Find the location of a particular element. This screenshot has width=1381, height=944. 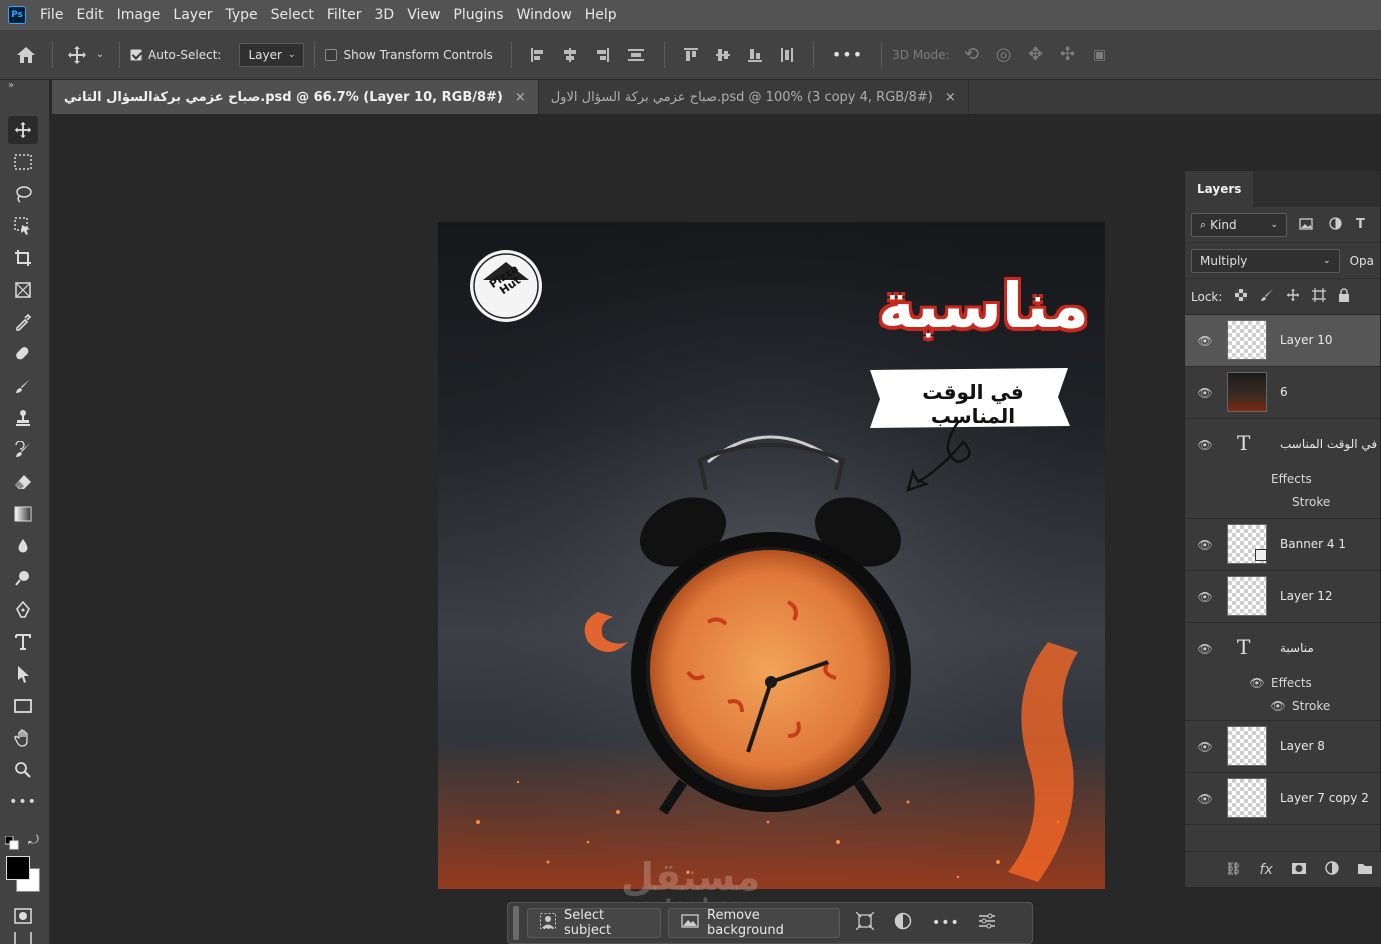

adjustment-filter-icon is located at coordinates (1335, 224).